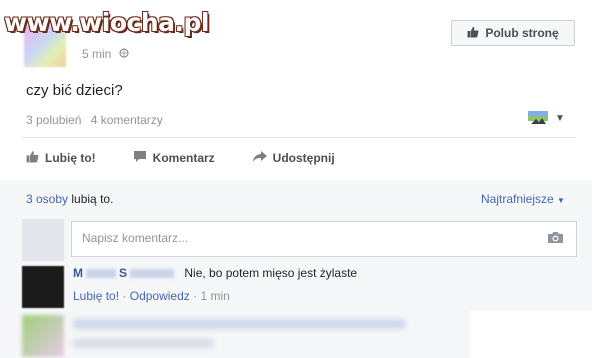  Describe the element at coordinates (239, 324) in the screenshot. I see `blurred-comment-text` at that location.